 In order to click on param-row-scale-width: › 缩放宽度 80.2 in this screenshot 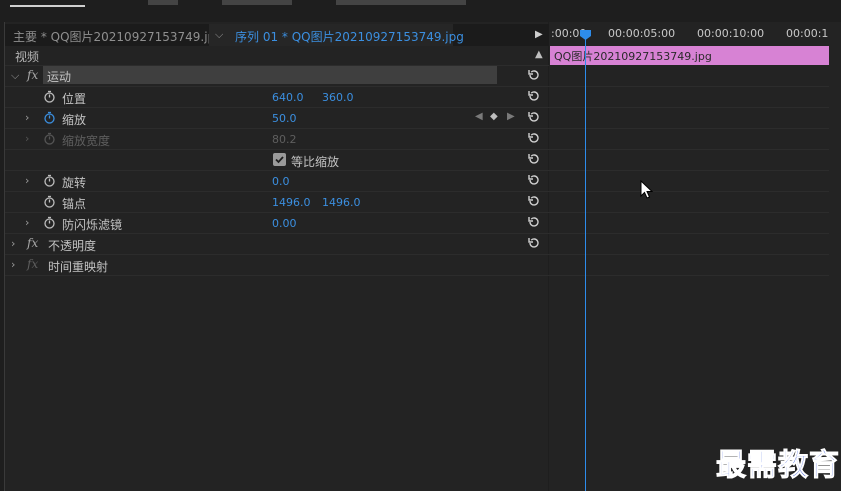, I will do `click(277, 139)`.